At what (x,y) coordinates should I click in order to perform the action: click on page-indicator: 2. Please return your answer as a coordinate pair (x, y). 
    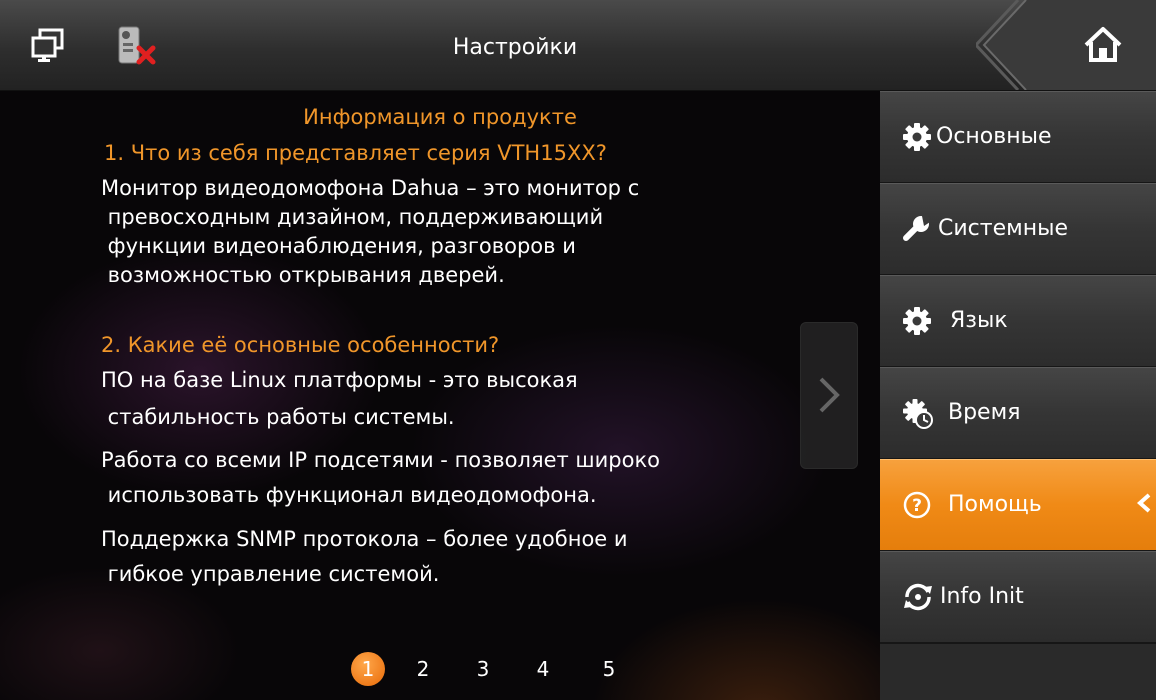
    Looking at the image, I should click on (423, 669).